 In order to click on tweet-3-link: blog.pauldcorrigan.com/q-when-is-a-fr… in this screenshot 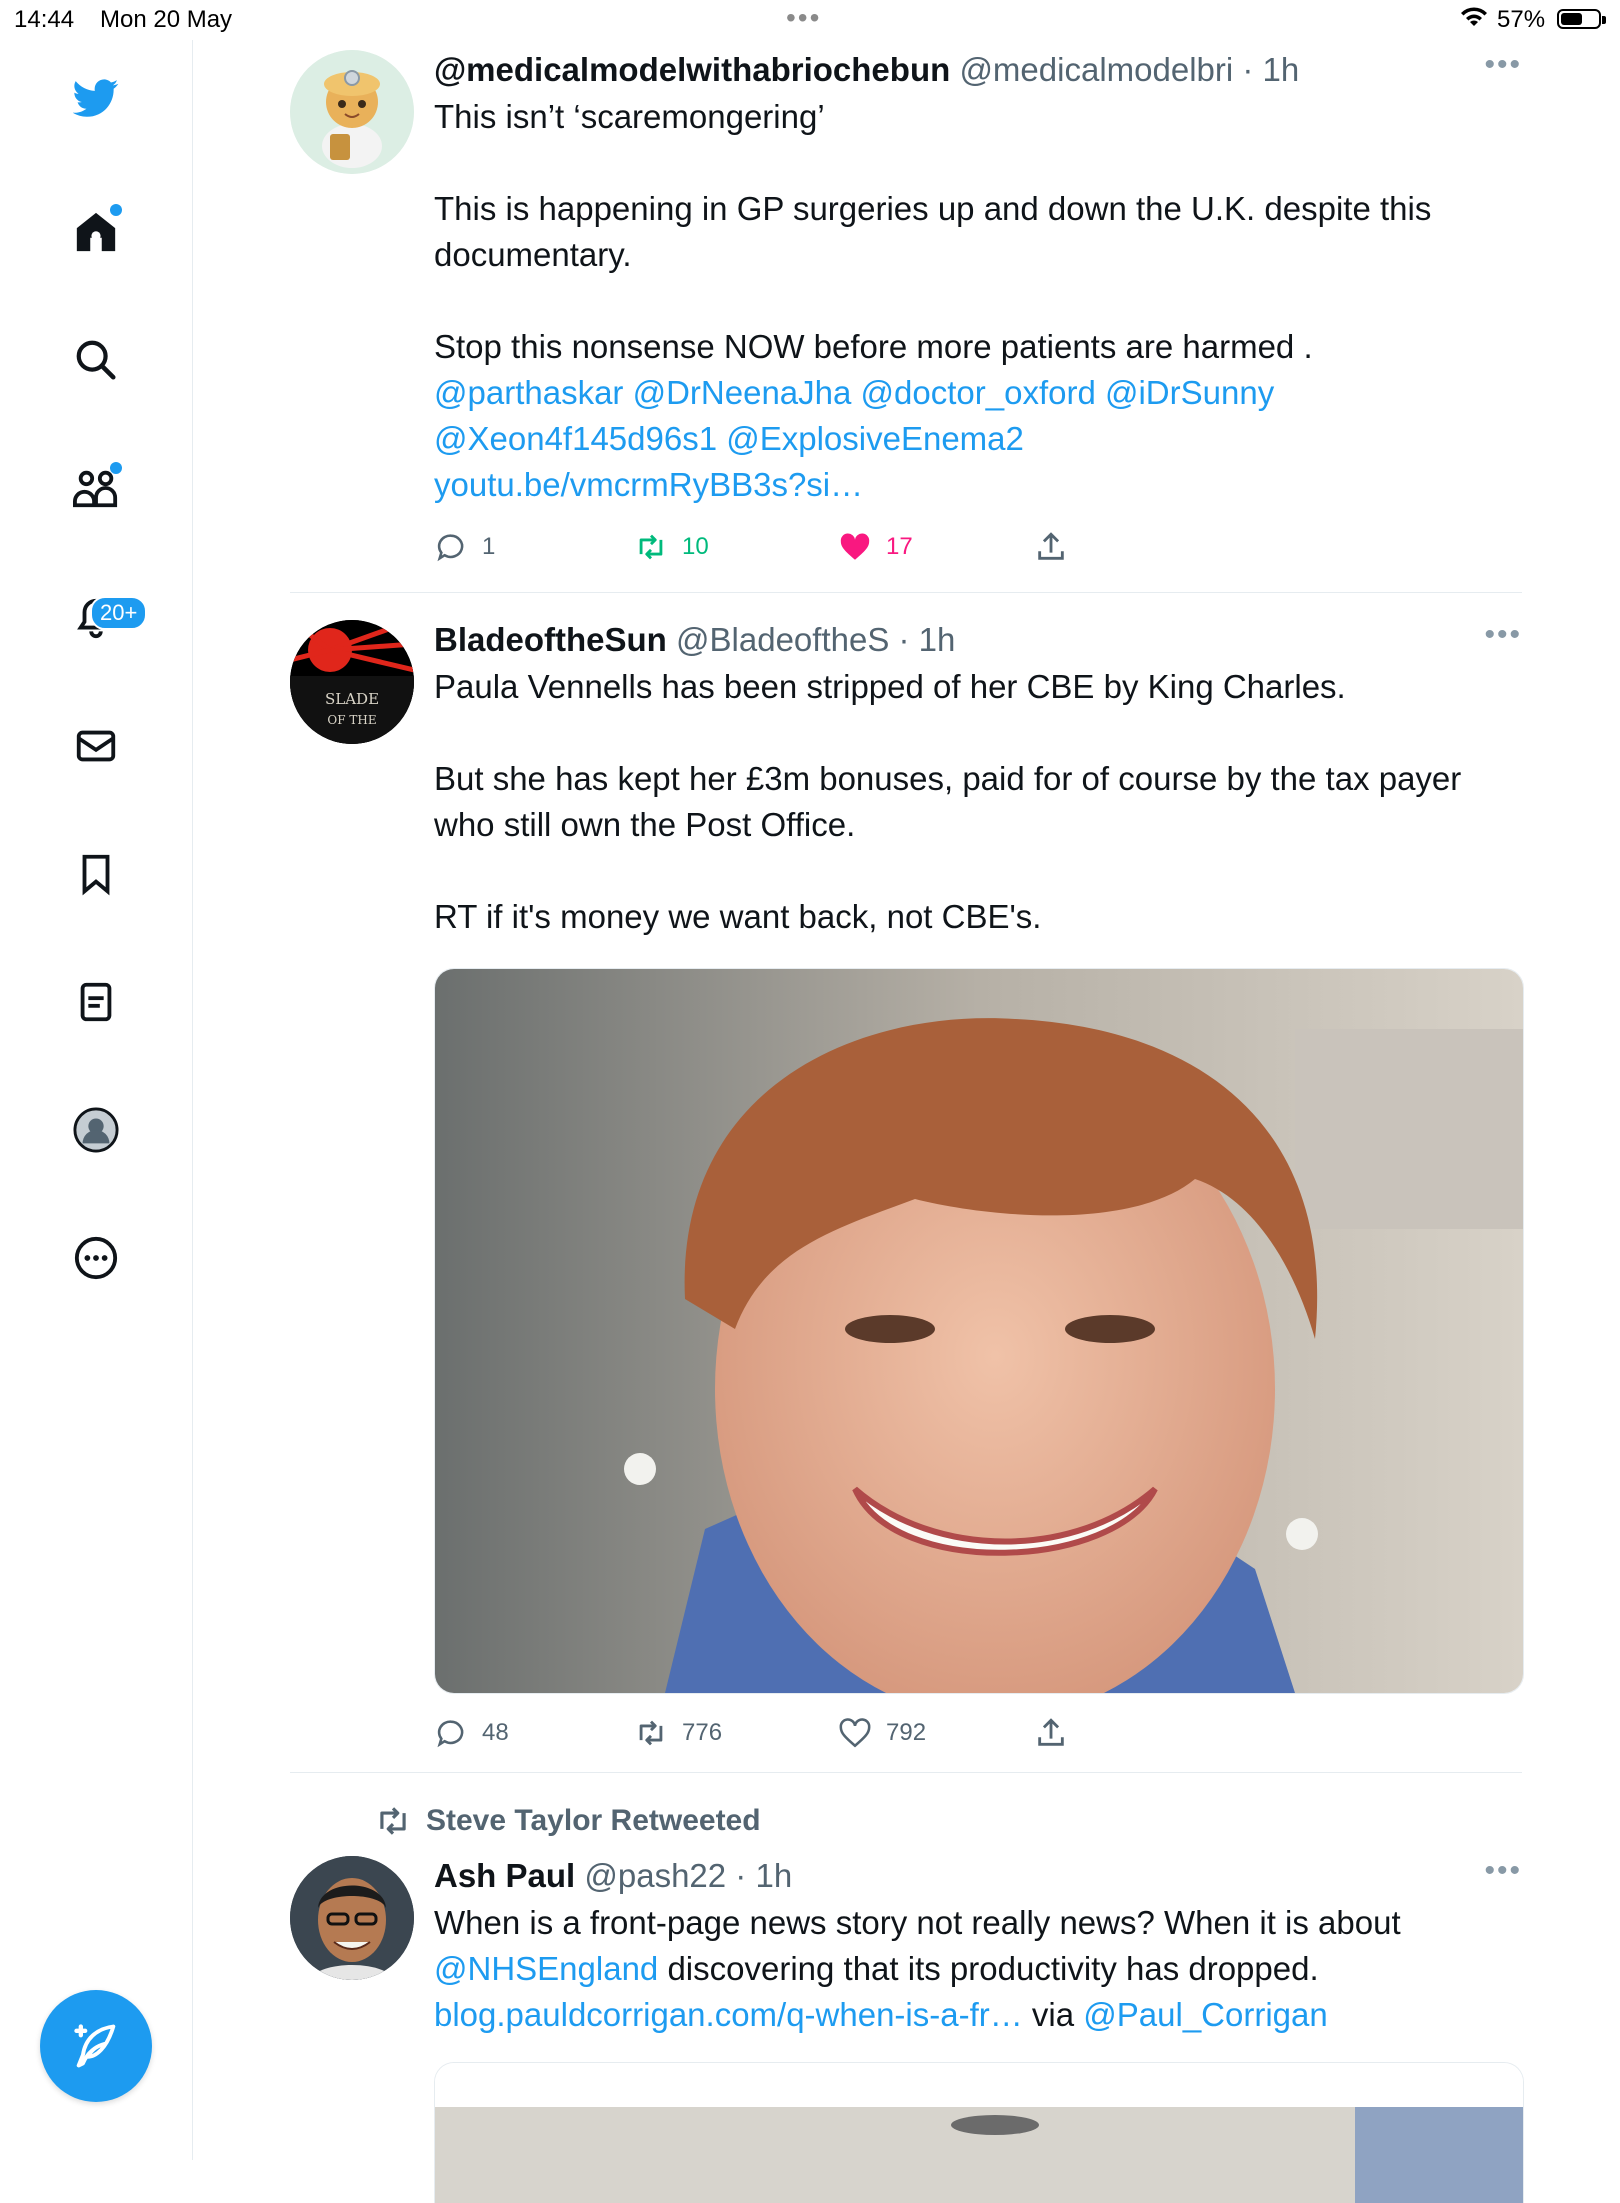, I will do `click(728, 2014)`.